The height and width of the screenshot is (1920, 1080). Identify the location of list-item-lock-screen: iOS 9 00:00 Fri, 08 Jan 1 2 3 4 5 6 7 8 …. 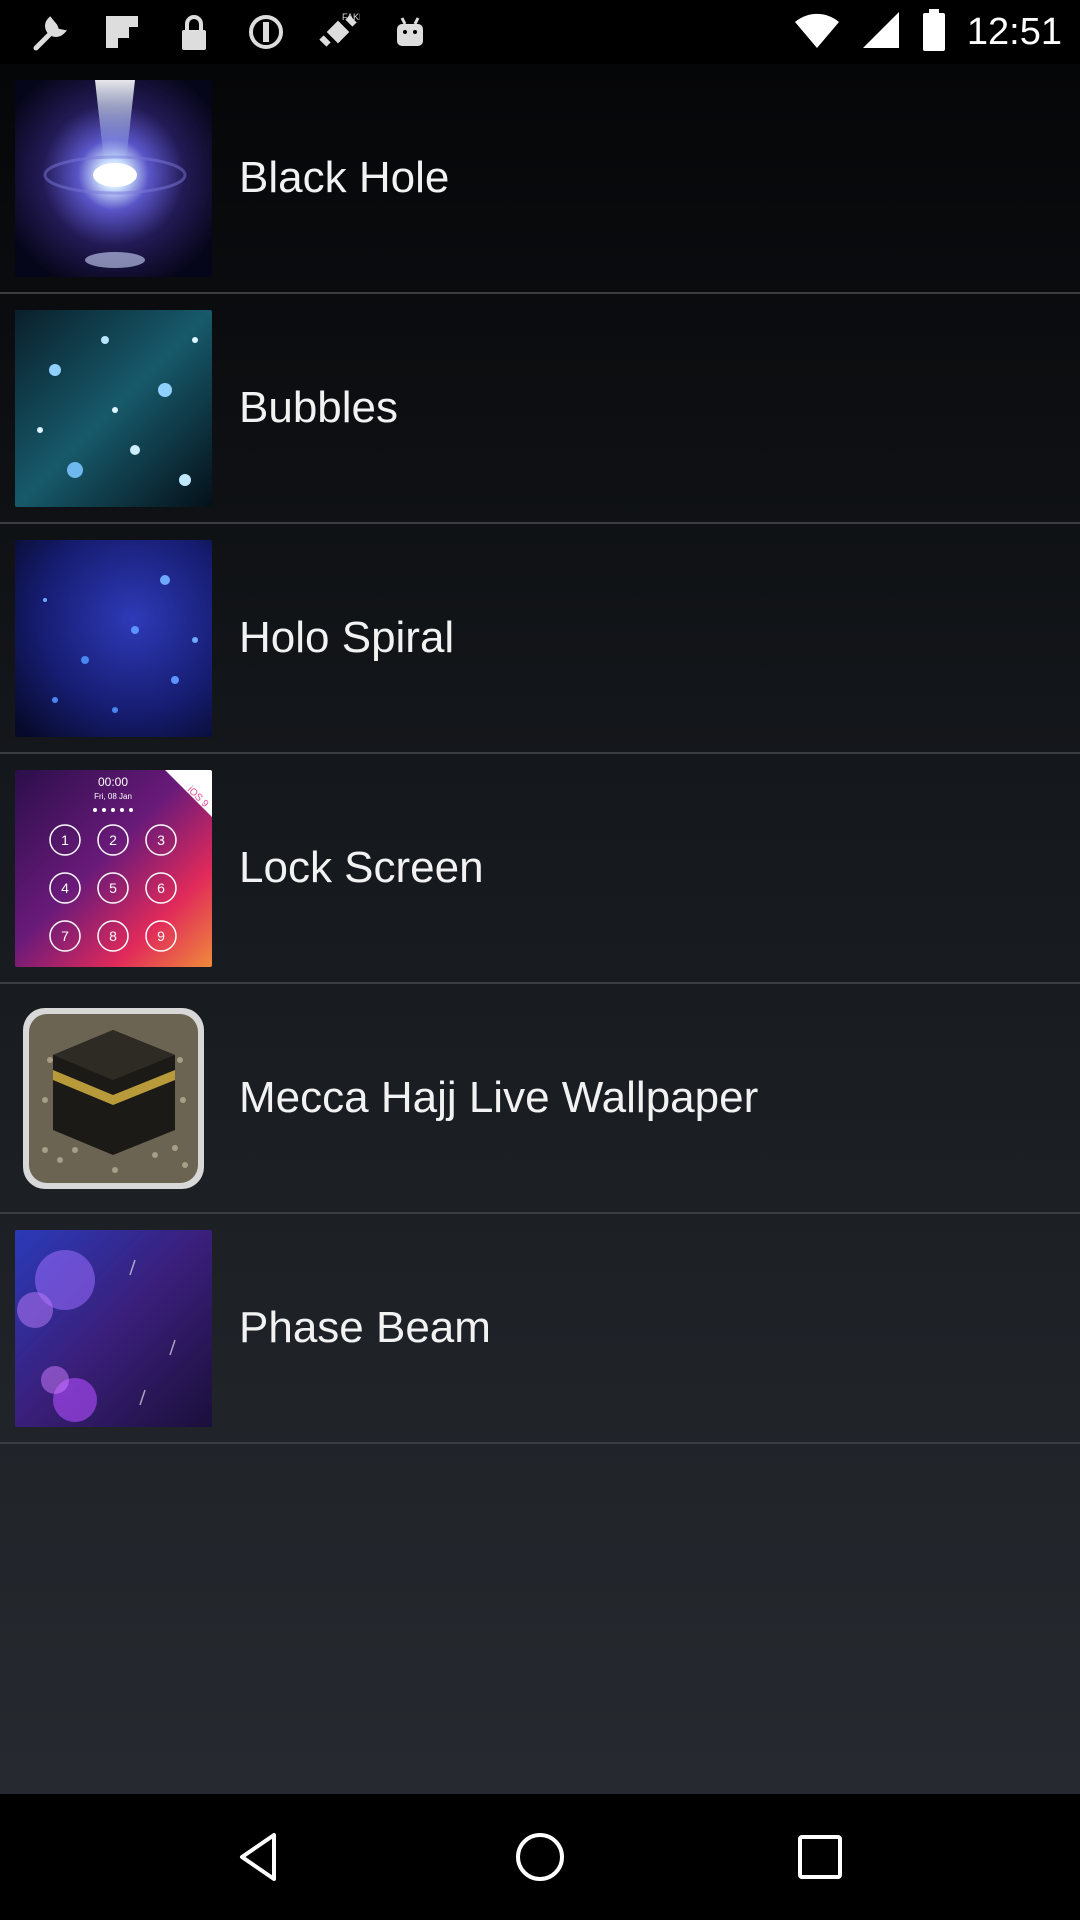
(540, 869).